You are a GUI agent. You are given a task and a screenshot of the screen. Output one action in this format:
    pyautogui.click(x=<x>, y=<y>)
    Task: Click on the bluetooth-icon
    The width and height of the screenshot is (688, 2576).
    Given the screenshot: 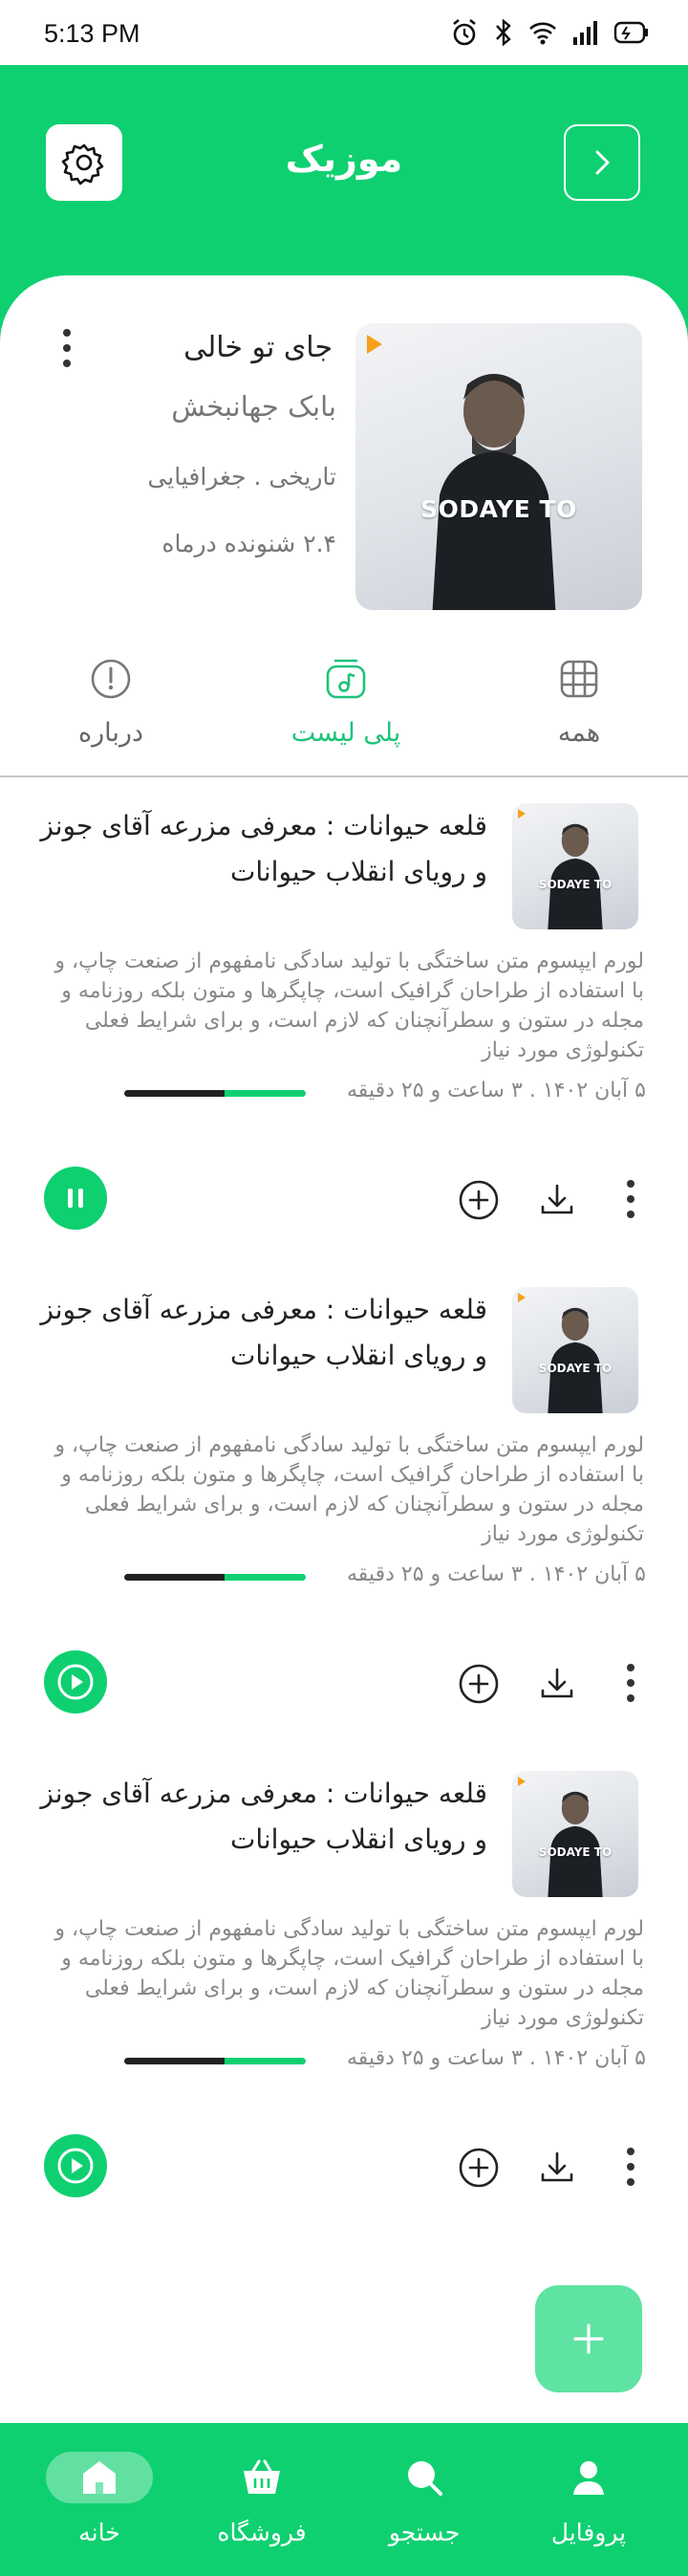 What is the action you would take?
    pyautogui.click(x=504, y=32)
    